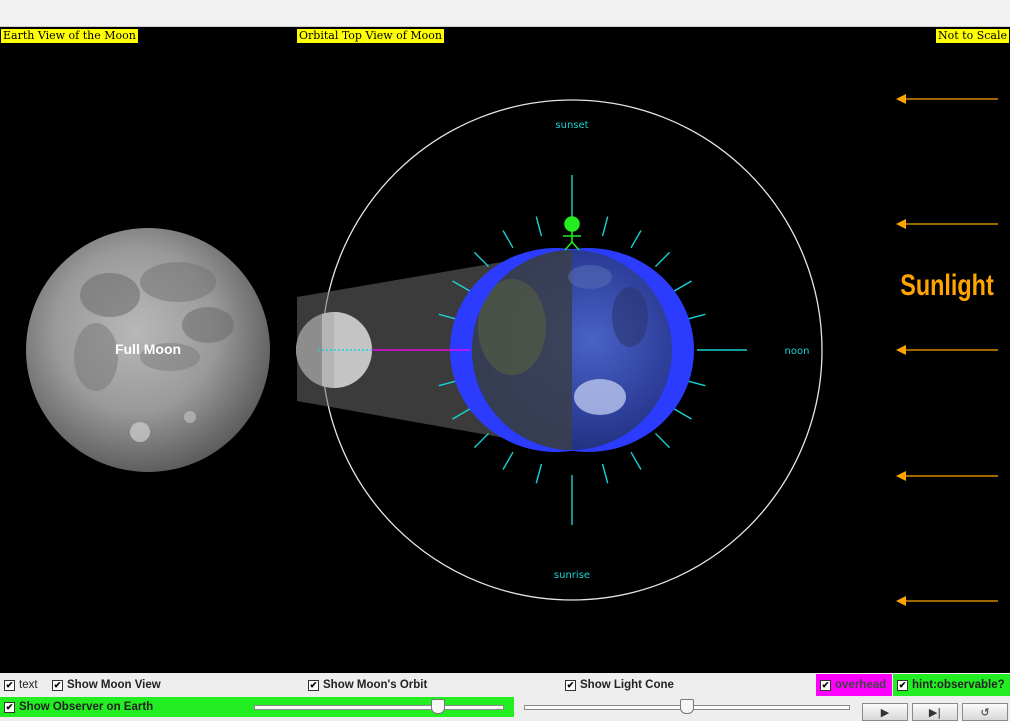  Describe the element at coordinates (367, 685) in the screenshot. I see `show-moon-orbit-checkbox: ✔ Show Moon's Orbit` at that location.